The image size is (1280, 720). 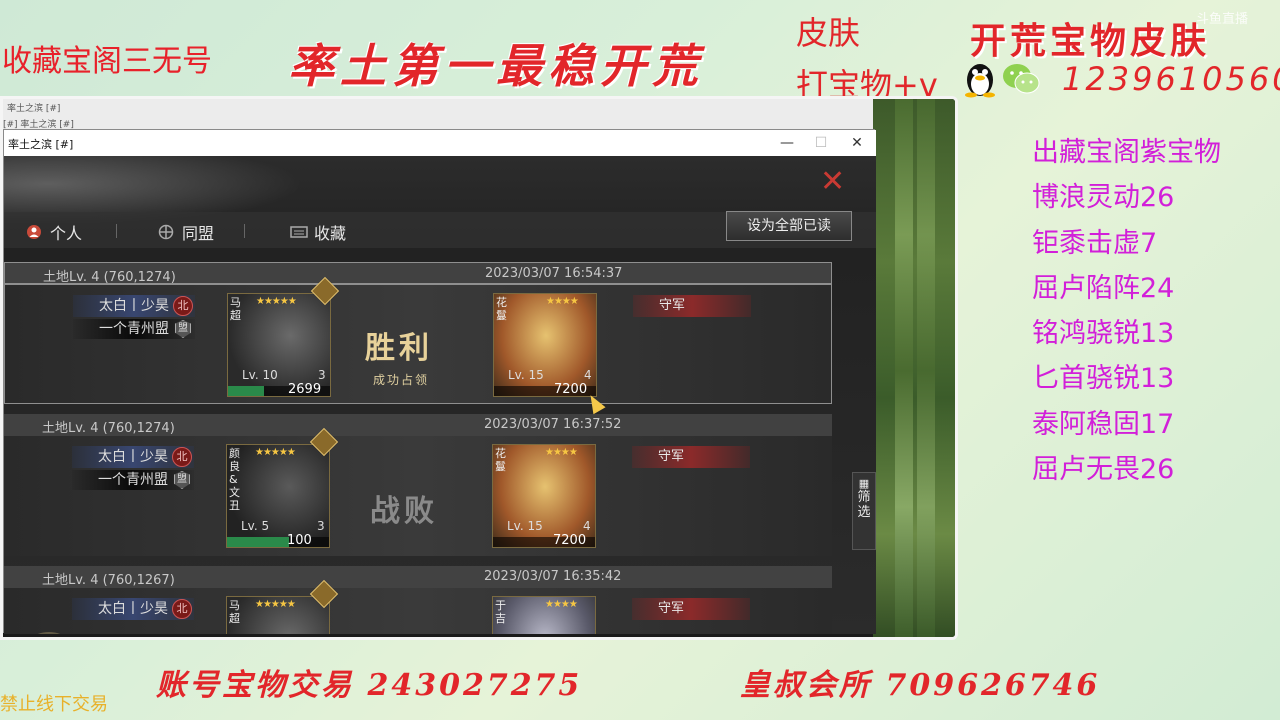 What do you see at coordinates (1103, 379) in the screenshot?
I see `treasure-list-item: 匕首骁锐13` at bounding box center [1103, 379].